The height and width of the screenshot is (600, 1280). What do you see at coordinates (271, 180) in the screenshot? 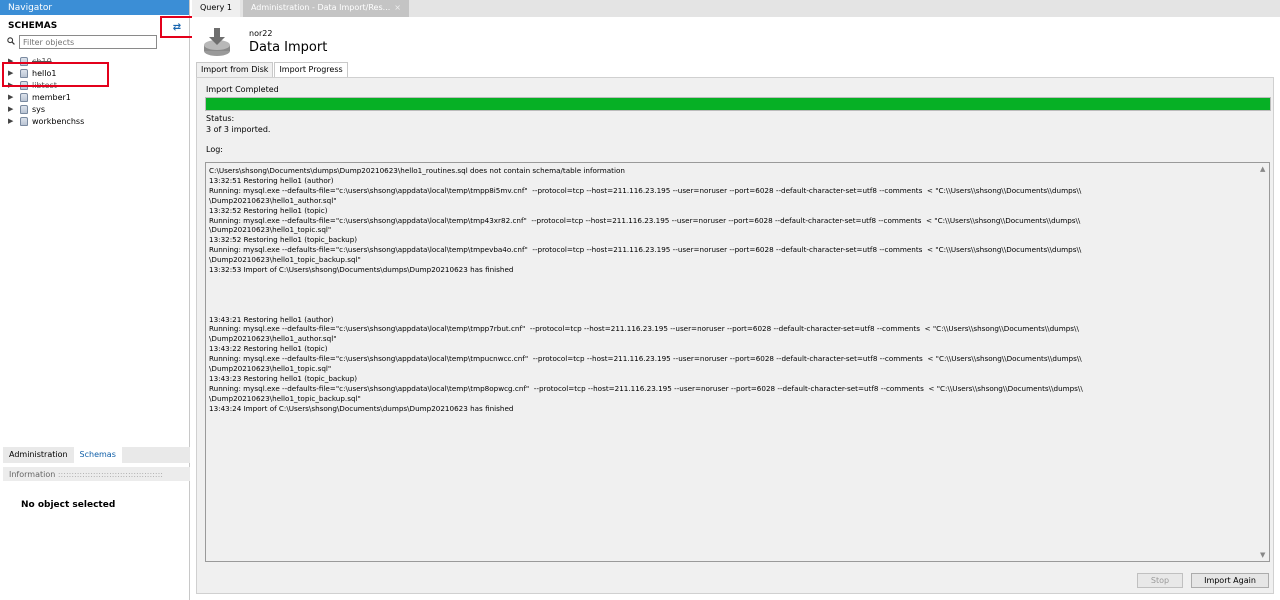
I see `log-line: 13:32:51 Restoring hello1 (author)` at bounding box center [271, 180].